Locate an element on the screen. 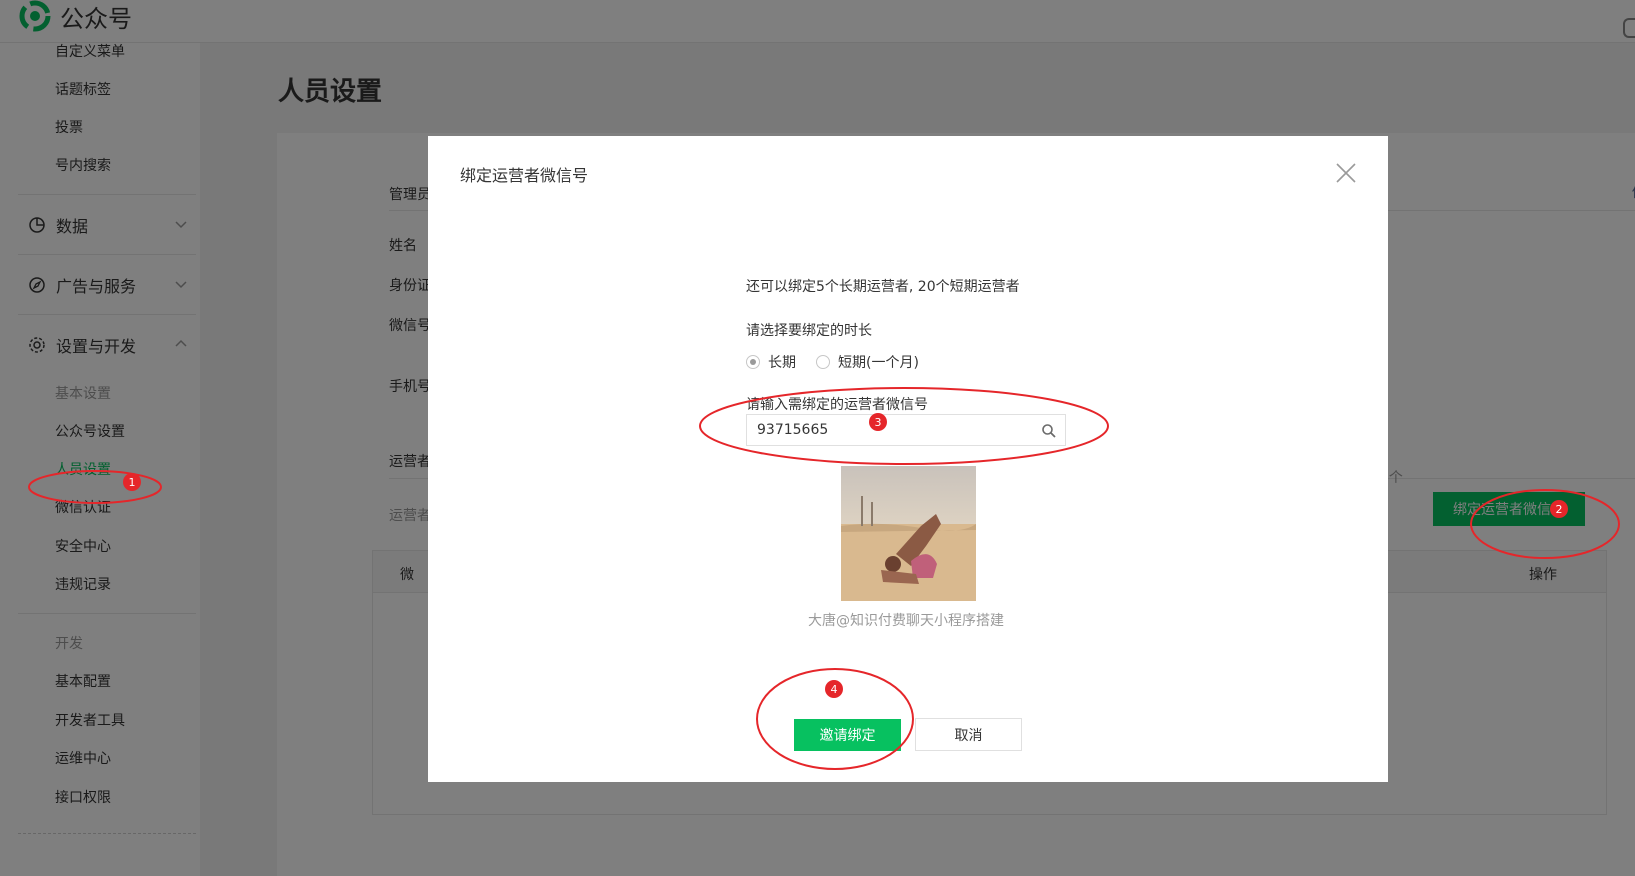  wechat-id-value: 93715665 is located at coordinates (793, 430).